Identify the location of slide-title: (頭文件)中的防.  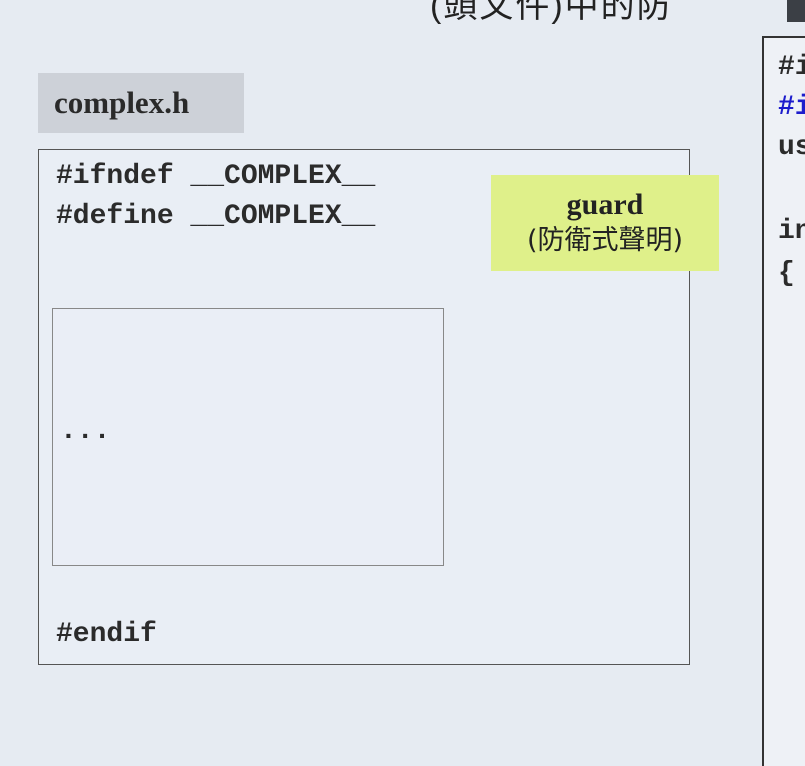
(551, 12).